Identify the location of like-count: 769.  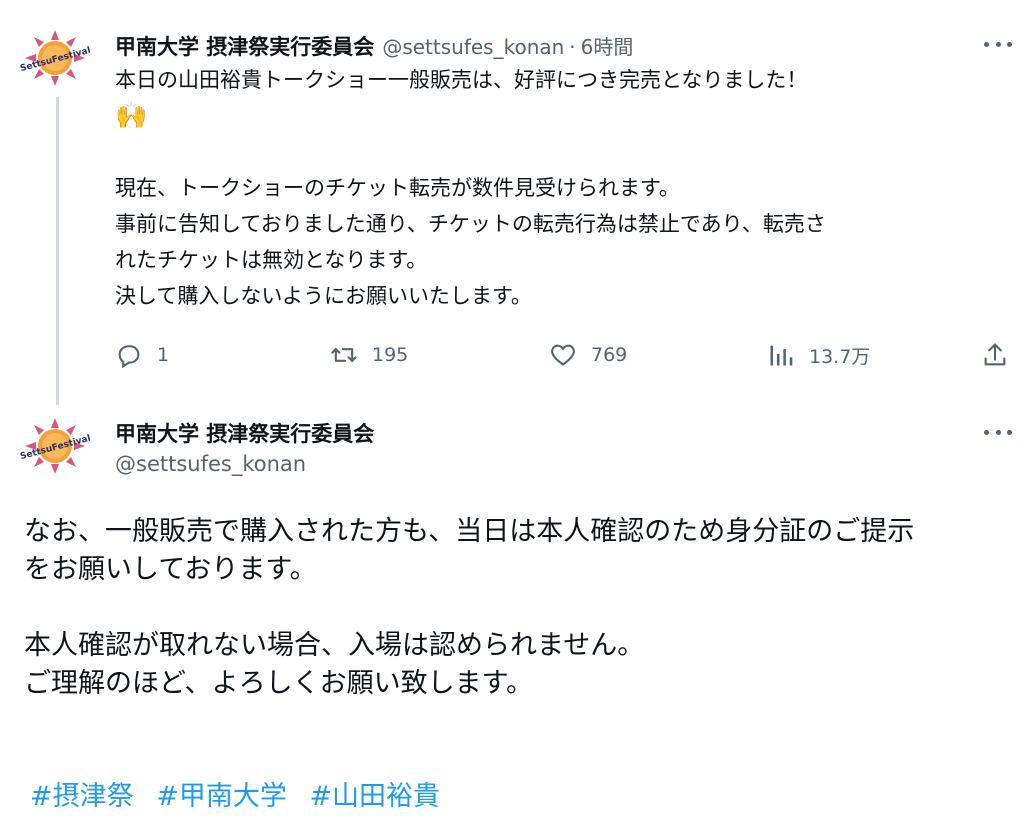
(609, 355).